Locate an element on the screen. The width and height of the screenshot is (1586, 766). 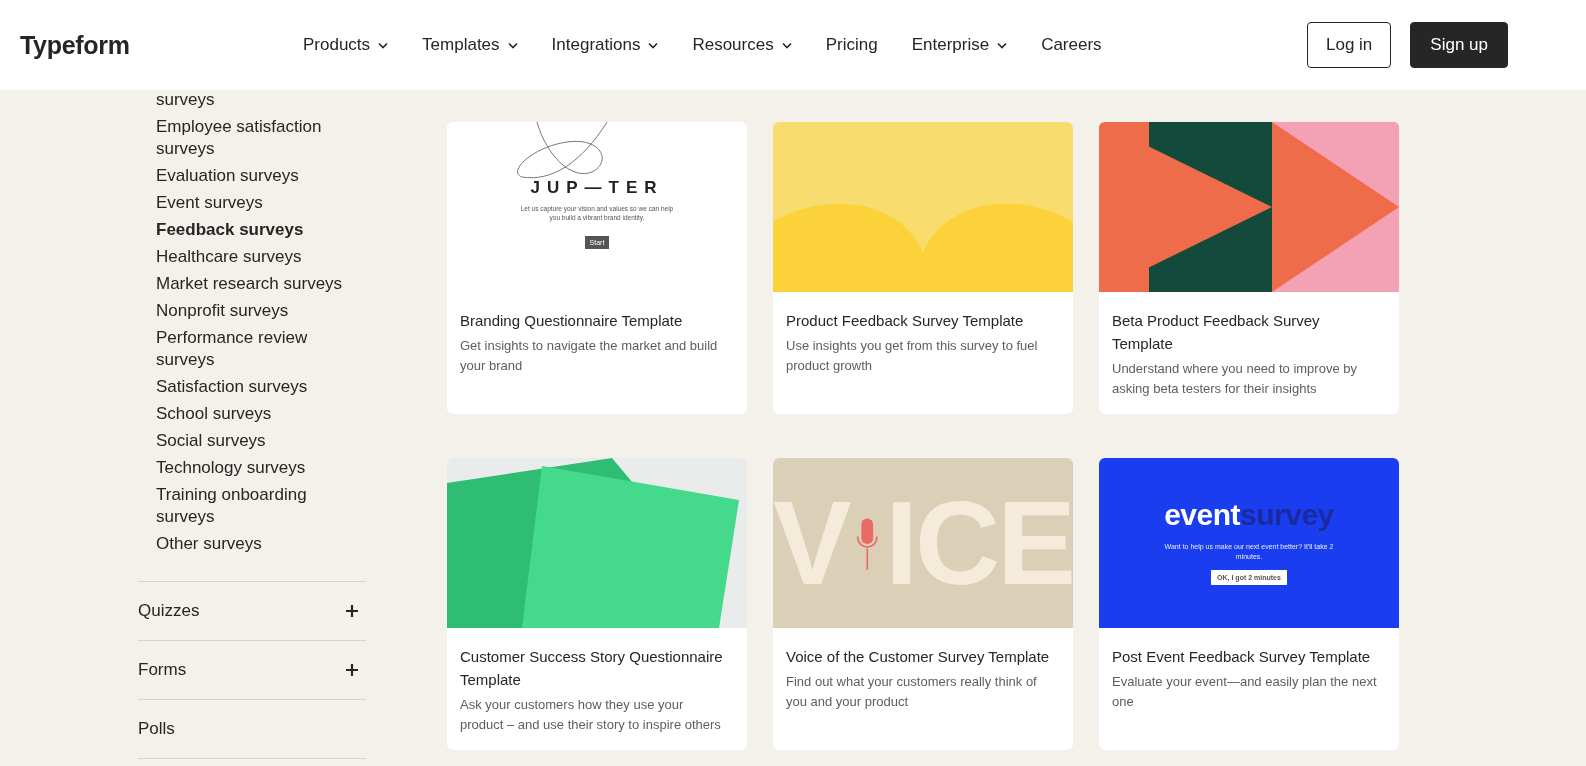
card-description: Evaluate your event—and easily plan the next one is located at coordinates (1245, 692).